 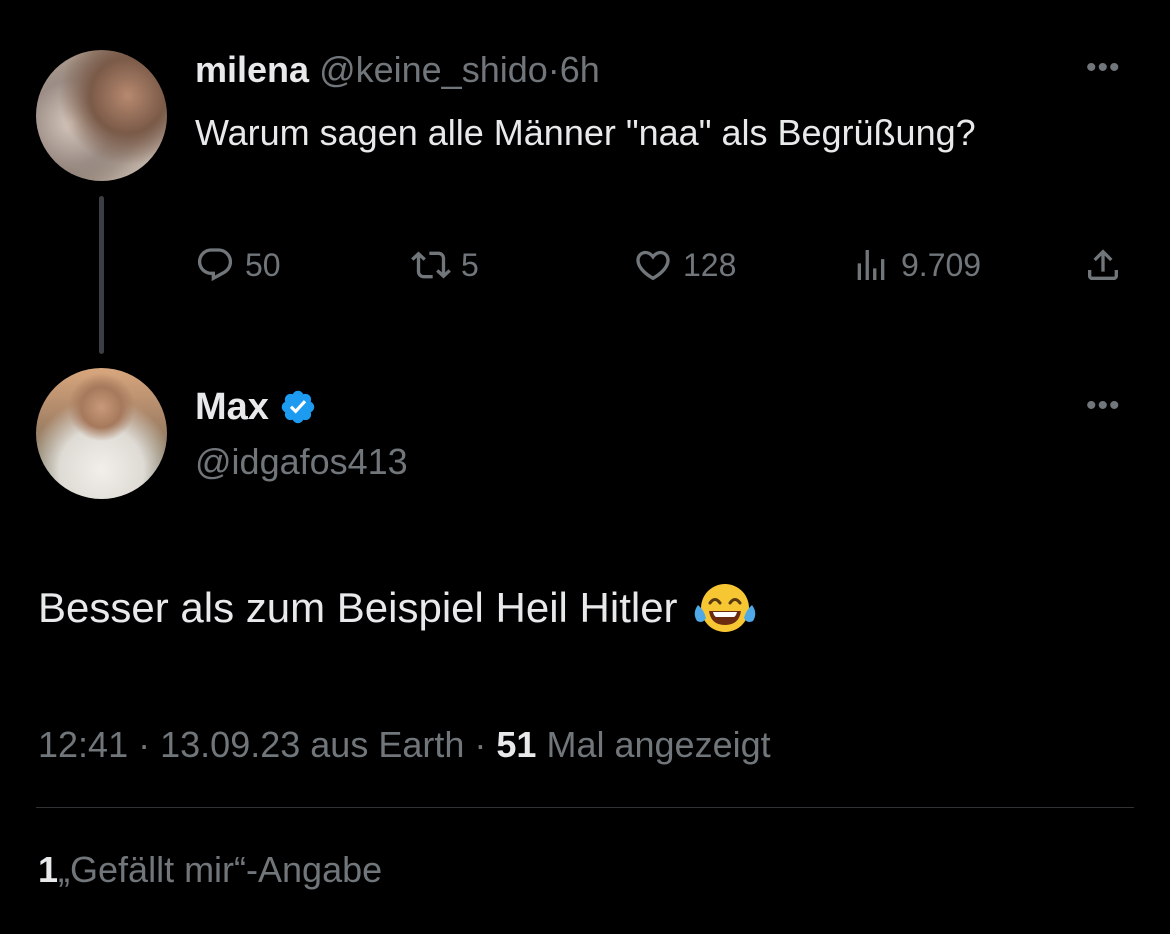 What do you see at coordinates (48, 869) in the screenshot?
I see `reply-likes-count: 1` at bounding box center [48, 869].